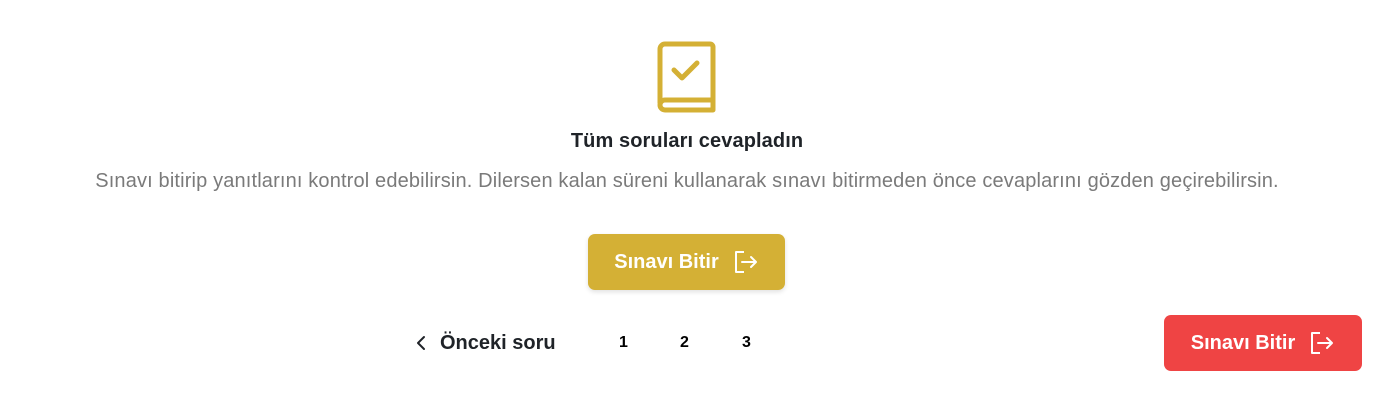 The image size is (1384, 409). What do you see at coordinates (687, 141) in the screenshot?
I see `completion-title: Tüm soruları cevapladın` at bounding box center [687, 141].